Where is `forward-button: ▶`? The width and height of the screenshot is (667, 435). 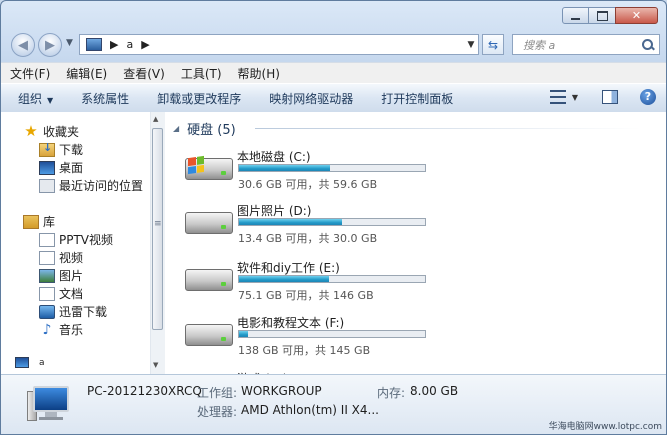
forward-button: ▶ is located at coordinates (50, 45).